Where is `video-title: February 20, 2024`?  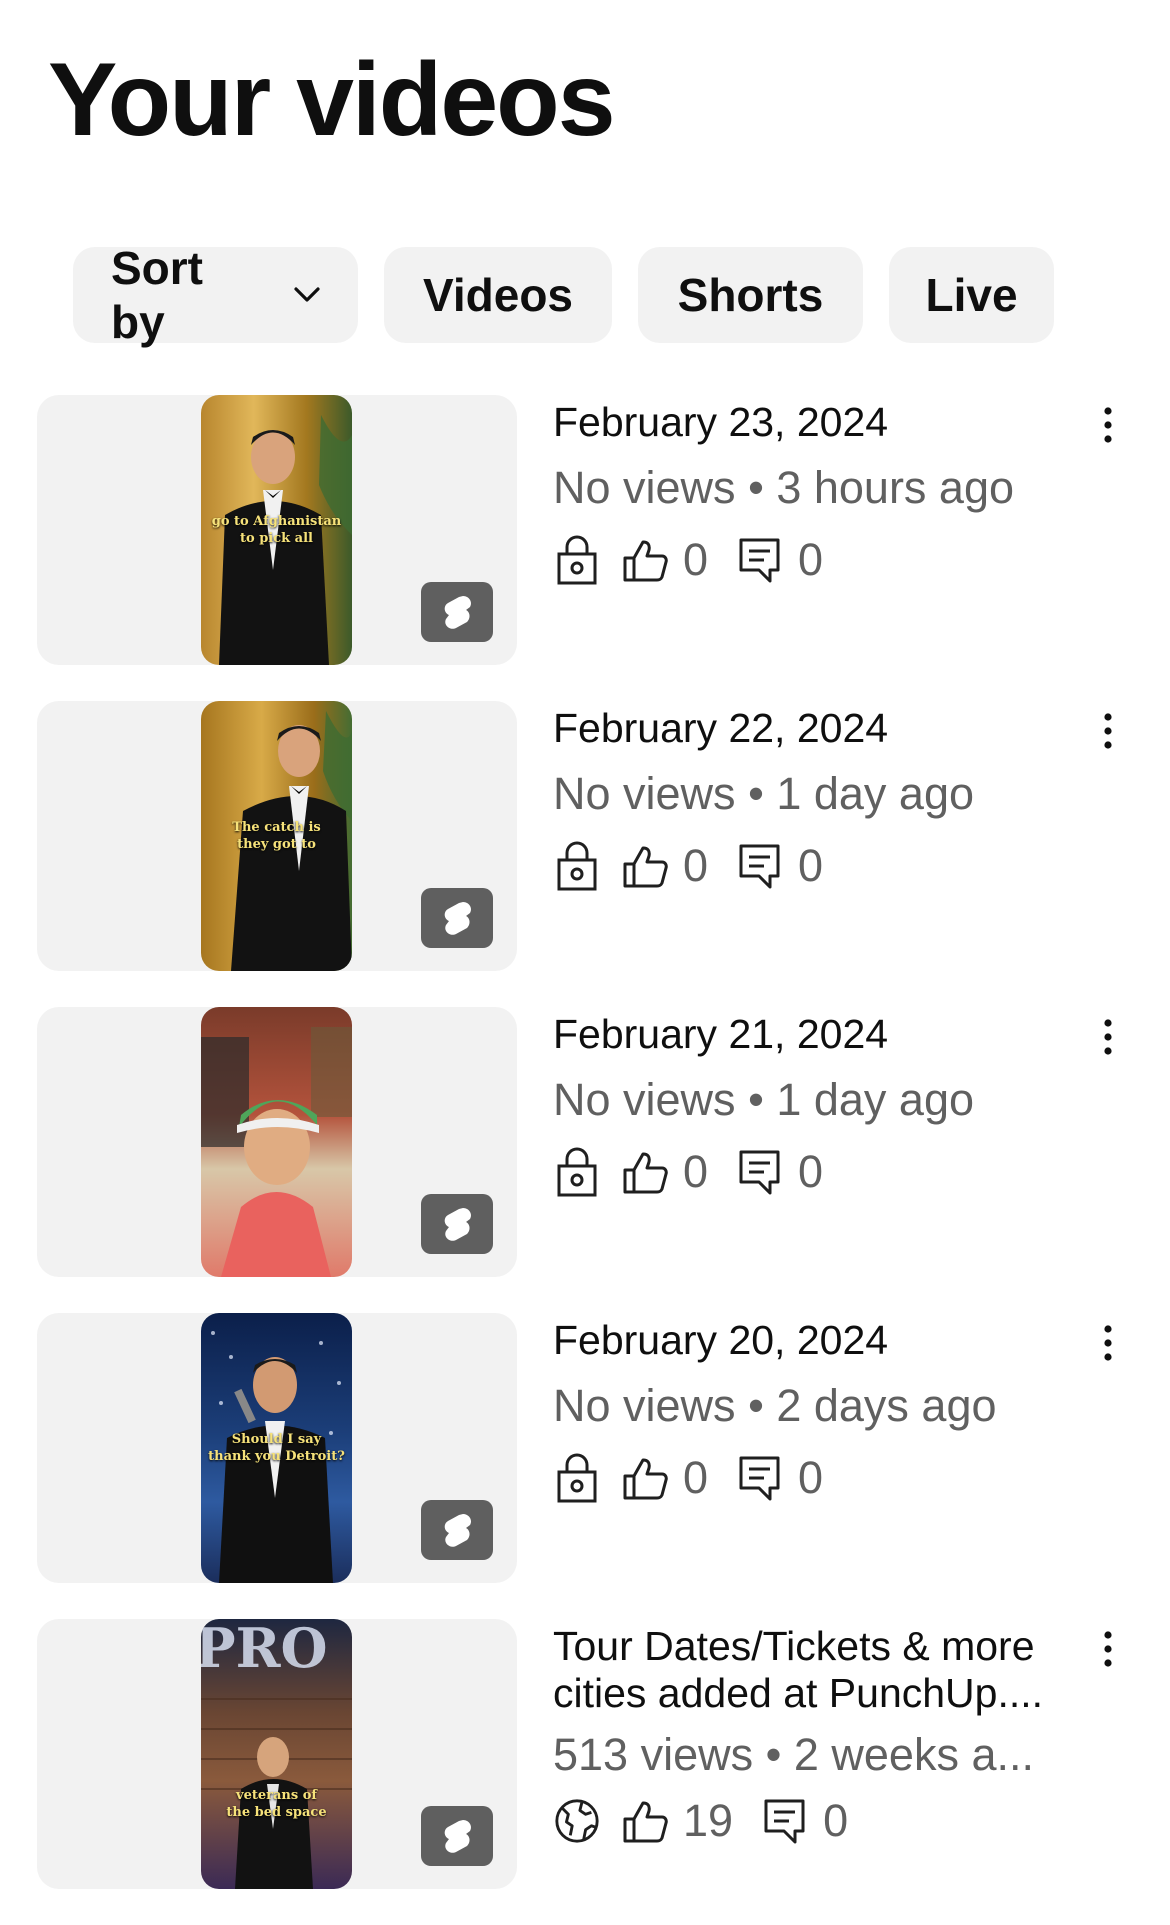
video-title: February 20, 2024 is located at coordinates (813, 1340).